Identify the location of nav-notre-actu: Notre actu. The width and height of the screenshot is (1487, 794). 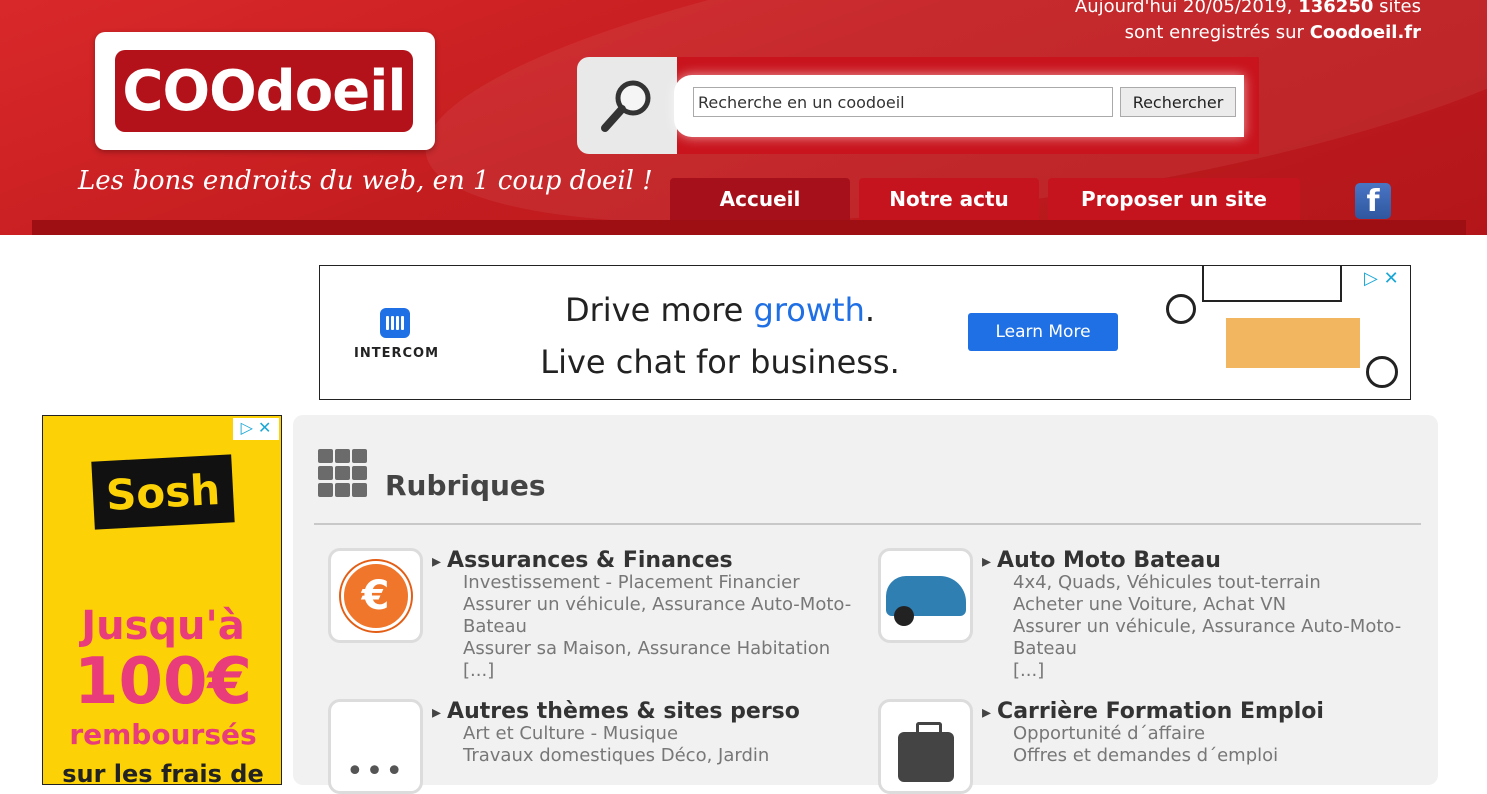
(949, 199).